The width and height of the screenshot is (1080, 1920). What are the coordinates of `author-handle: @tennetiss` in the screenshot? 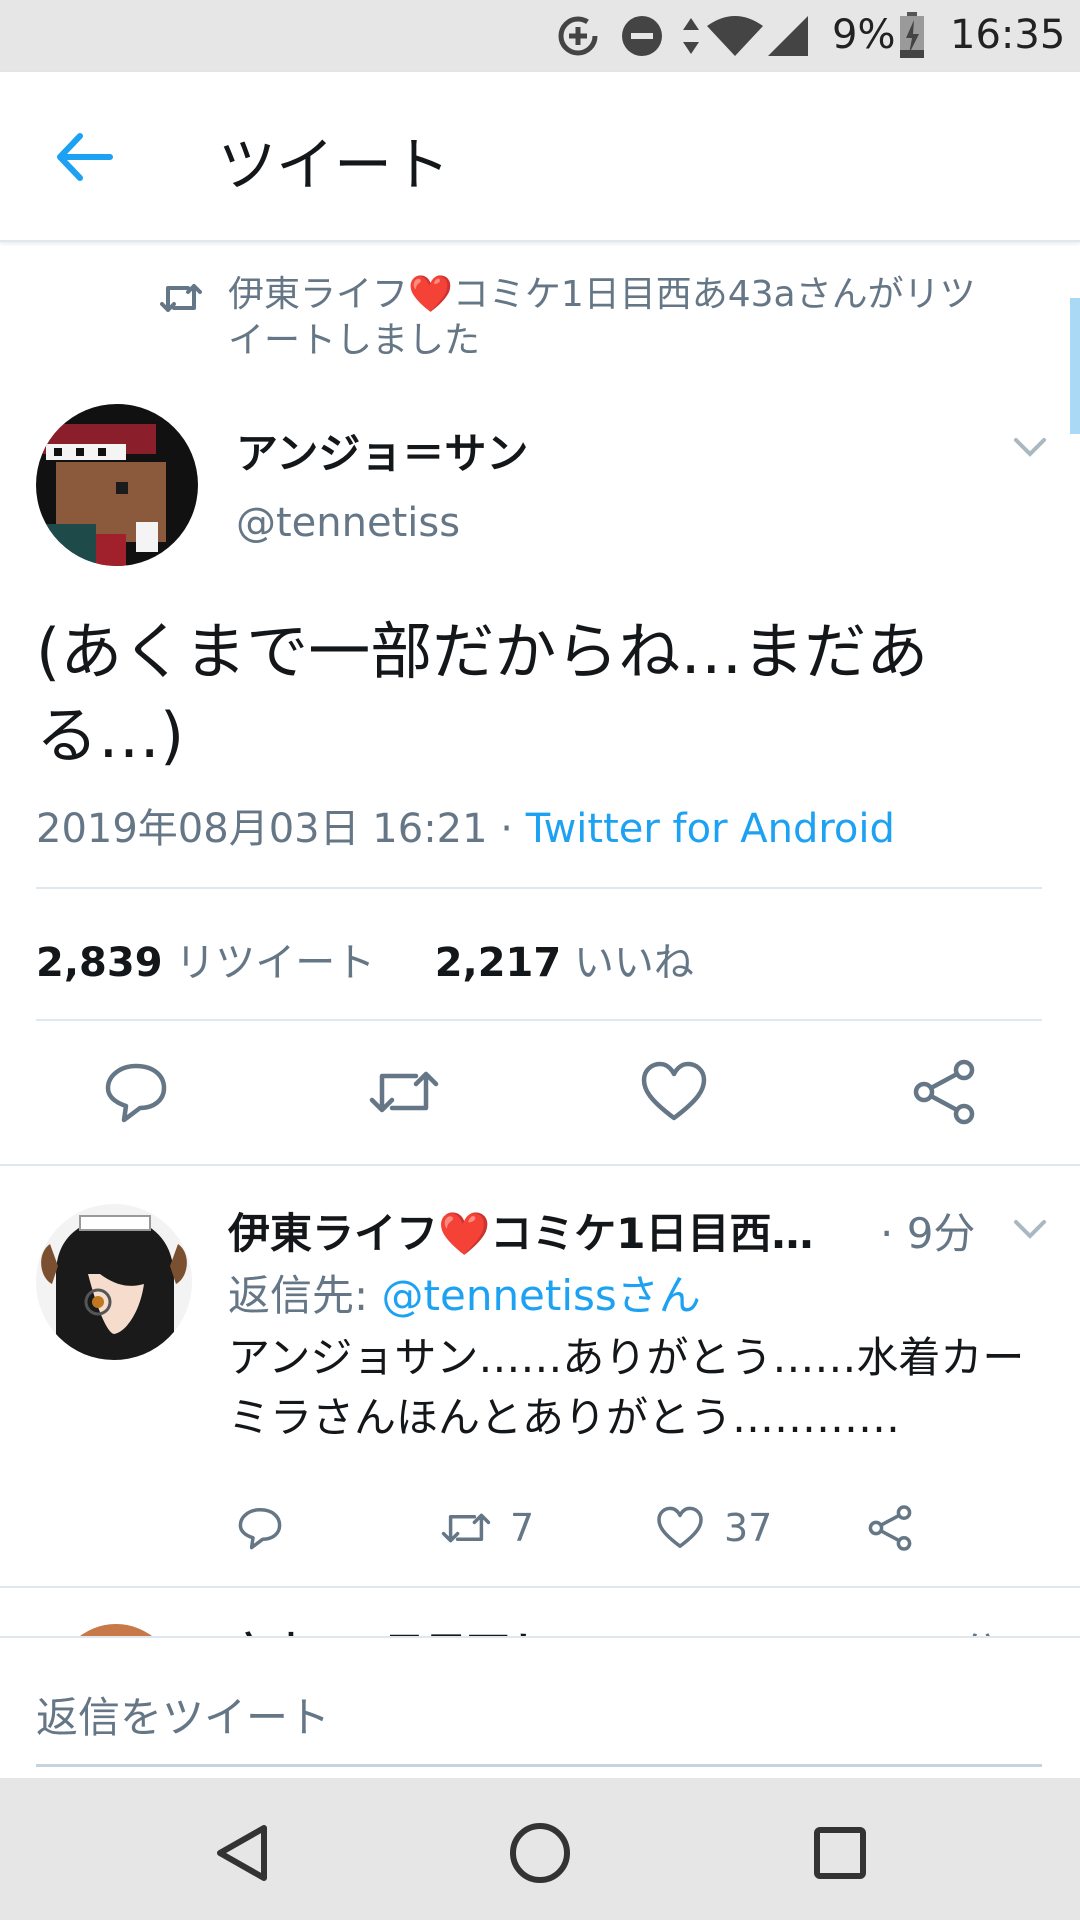 It's located at (348, 523).